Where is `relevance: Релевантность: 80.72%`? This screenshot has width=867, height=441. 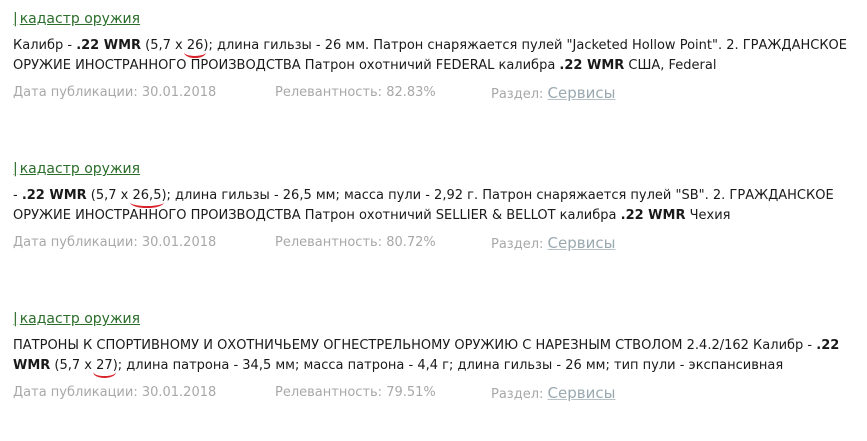
relevance: Релевантность: 80.72% is located at coordinates (355, 242).